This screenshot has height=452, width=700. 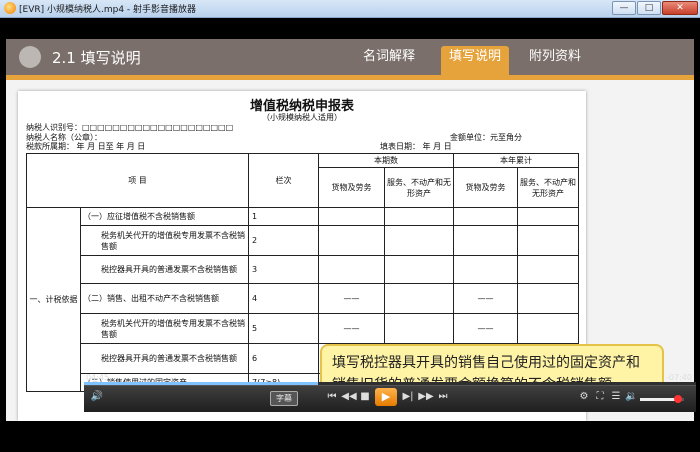 I want to click on slide-header: 2.1 填写说明 名词解释 填写说明 附列资料, so click(x=350, y=59).